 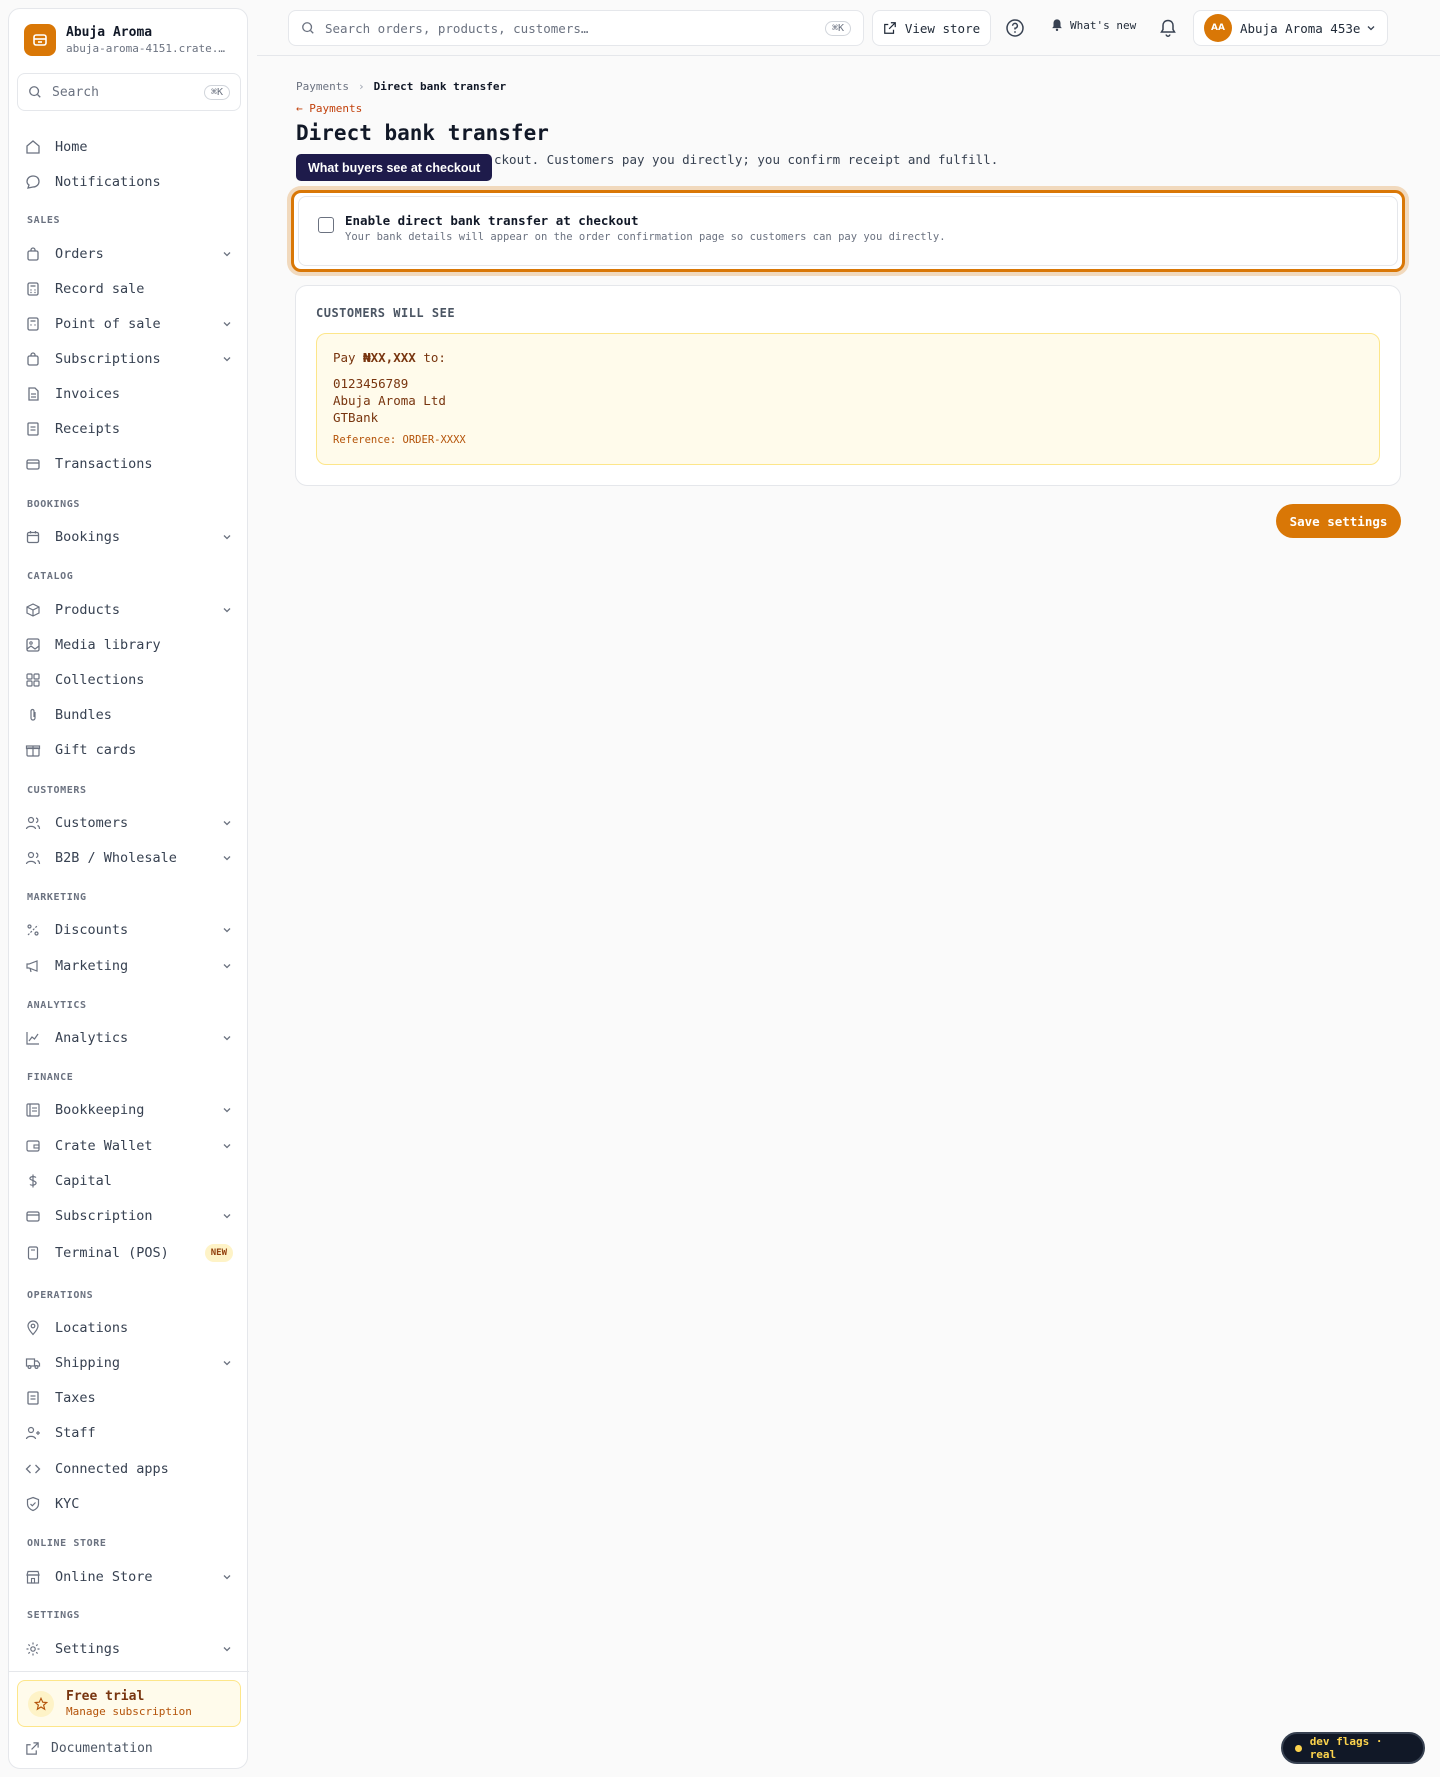 I want to click on breadcrumb: Payments › Direct bank transfer, so click(x=401, y=86).